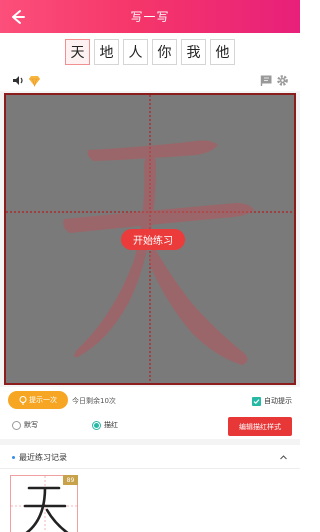 Image resolution: width=320 pixels, height=532 pixels. Describe the element at coordinates (23, 399) in the screenshot. I see `lightbulb-icon` at that location.